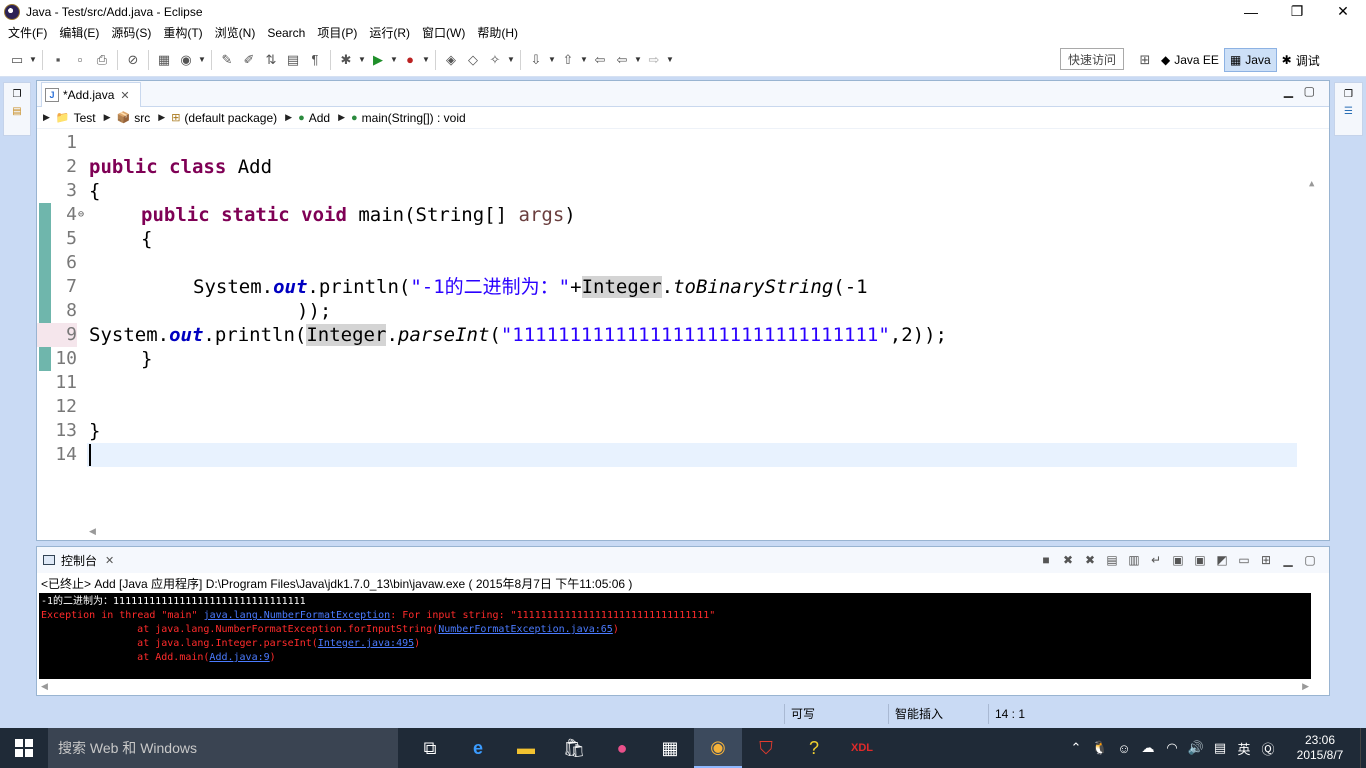  What do you see at coordinates (337, 33) in the screenshot?
I see `menu-project: 项目(P)` at bounding box center [337, 33].